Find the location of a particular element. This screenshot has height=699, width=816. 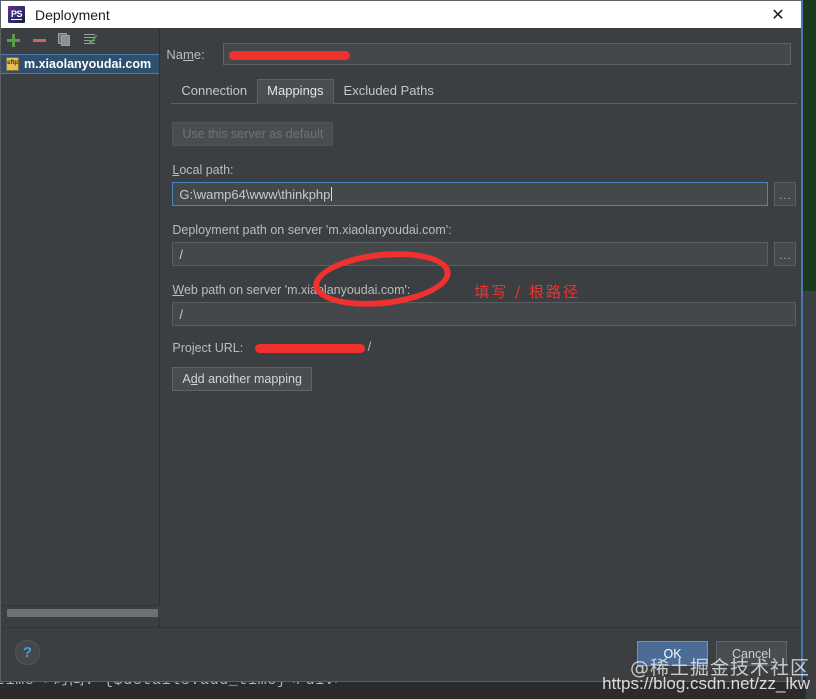

phpstorm-icon: PS is located at coordinates (16, 14).